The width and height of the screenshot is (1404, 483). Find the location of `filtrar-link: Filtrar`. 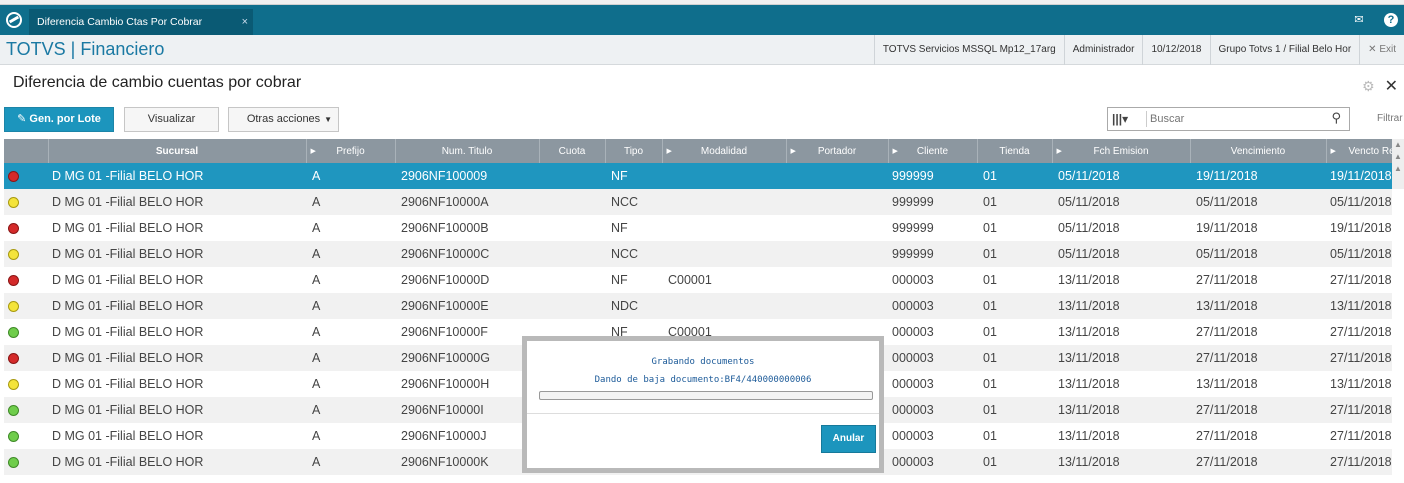

filtrar-link: Filtrar is located at coordinates (1390, 118).